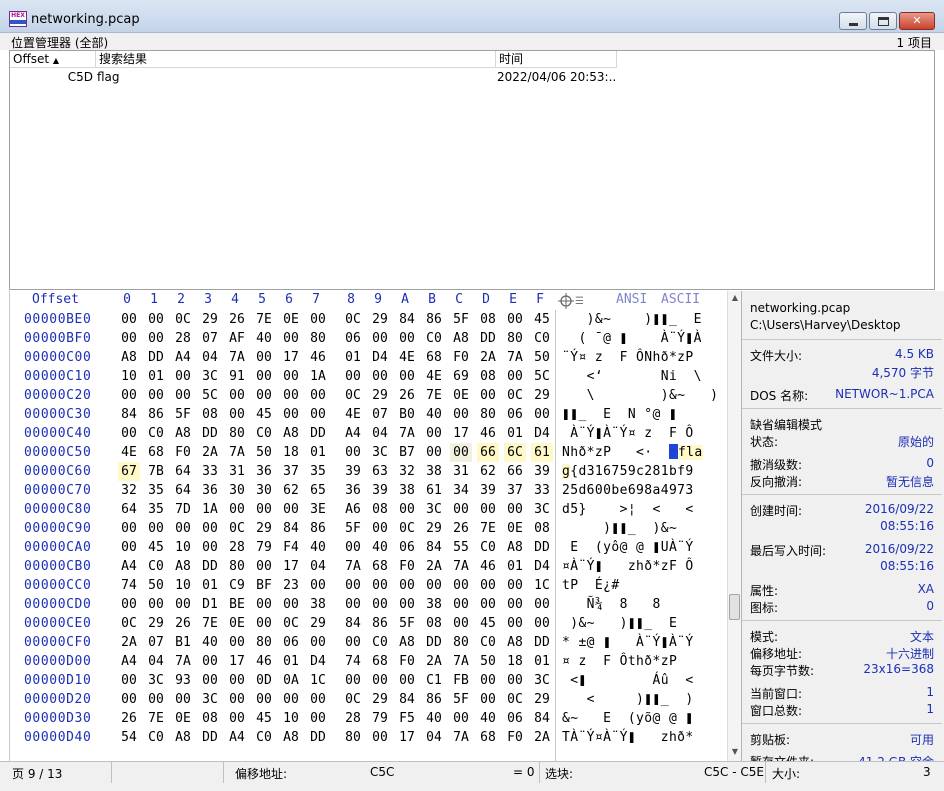 Image resolution: width=944 pixels, height=791 pixels. What do you see at coordinates (291, 585) in the screenshot?
I see `hex-byte: 23` at bounding box center [291, 585].